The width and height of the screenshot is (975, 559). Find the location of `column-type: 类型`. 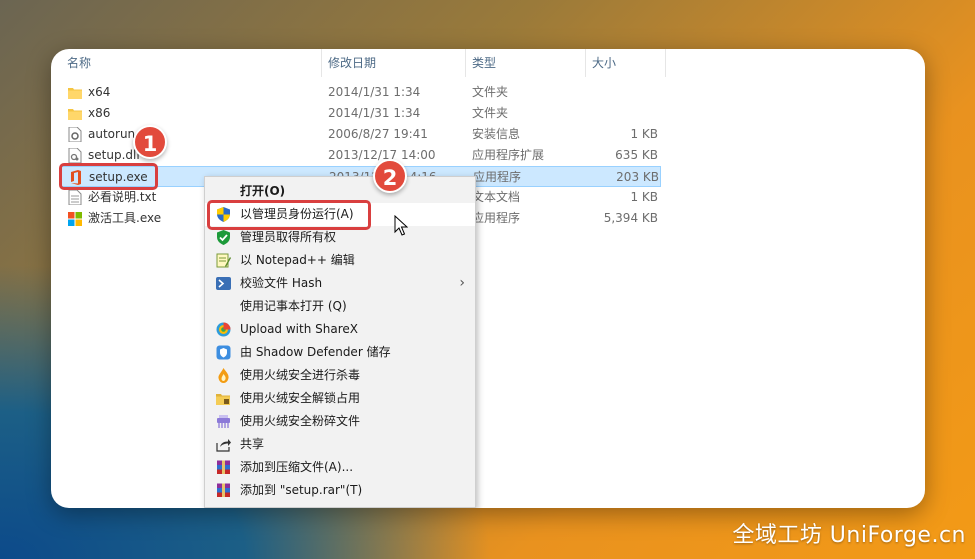

column-type: 类型 is located at coordinates (525, 63).